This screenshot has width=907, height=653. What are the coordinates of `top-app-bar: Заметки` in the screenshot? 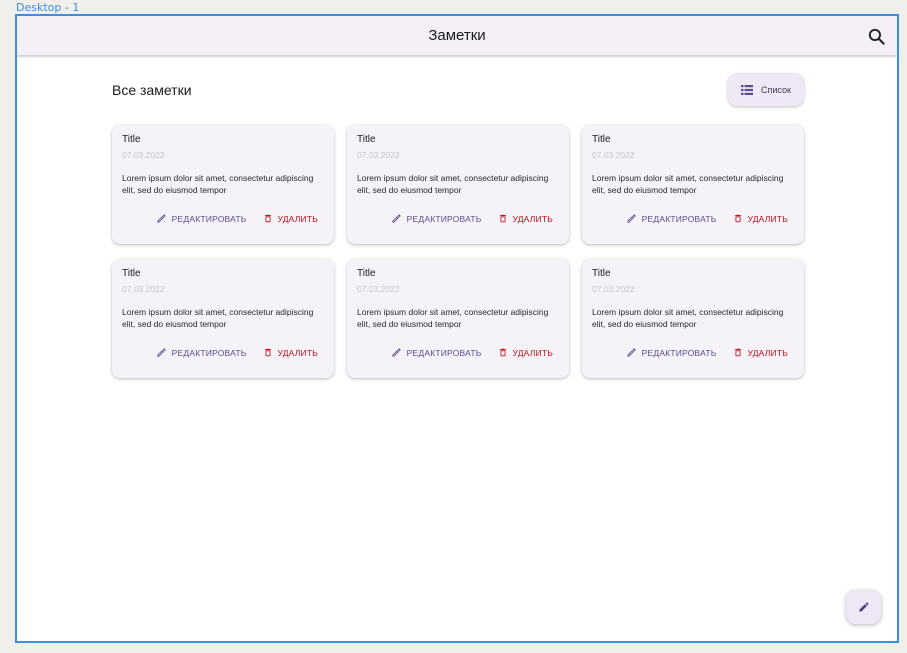 It's located at (457, 36).